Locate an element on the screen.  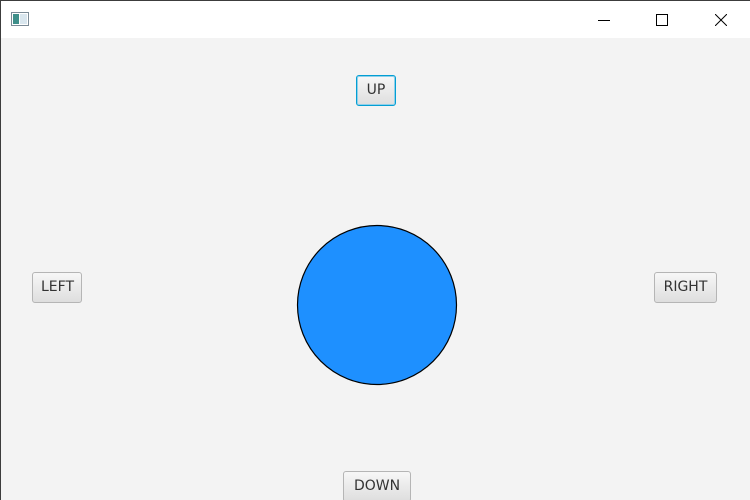
close-button is located at coordinates (721, 19).